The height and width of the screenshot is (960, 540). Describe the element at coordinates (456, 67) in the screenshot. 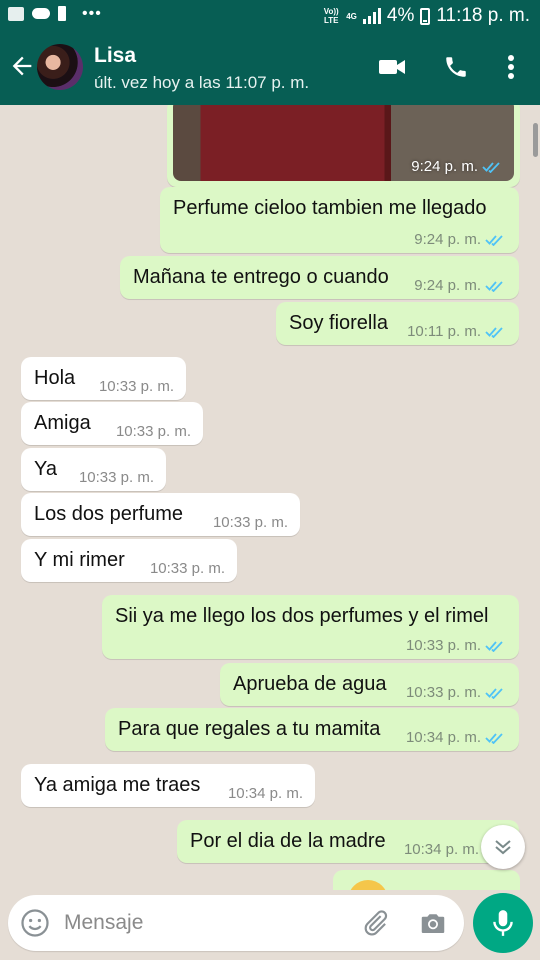

I see `voice-call-icon` at that location.